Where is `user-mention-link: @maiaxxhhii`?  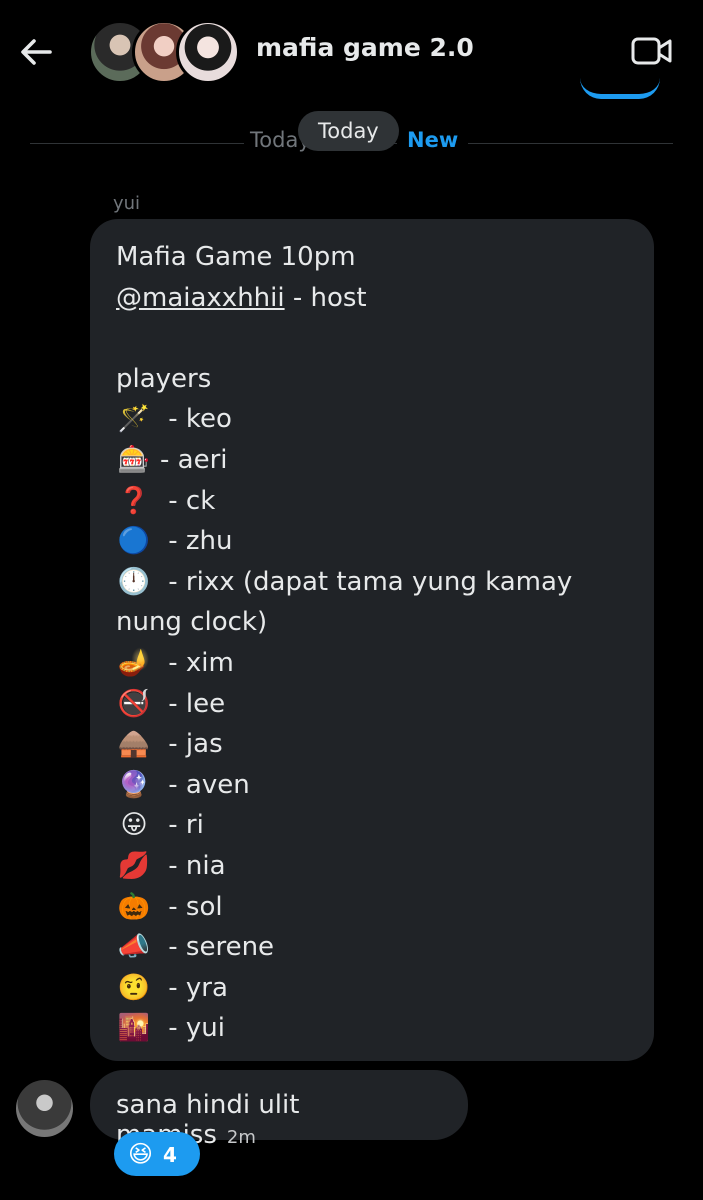
user-mention-link: @maiaxxhhii is located at coordinates (200, 298).